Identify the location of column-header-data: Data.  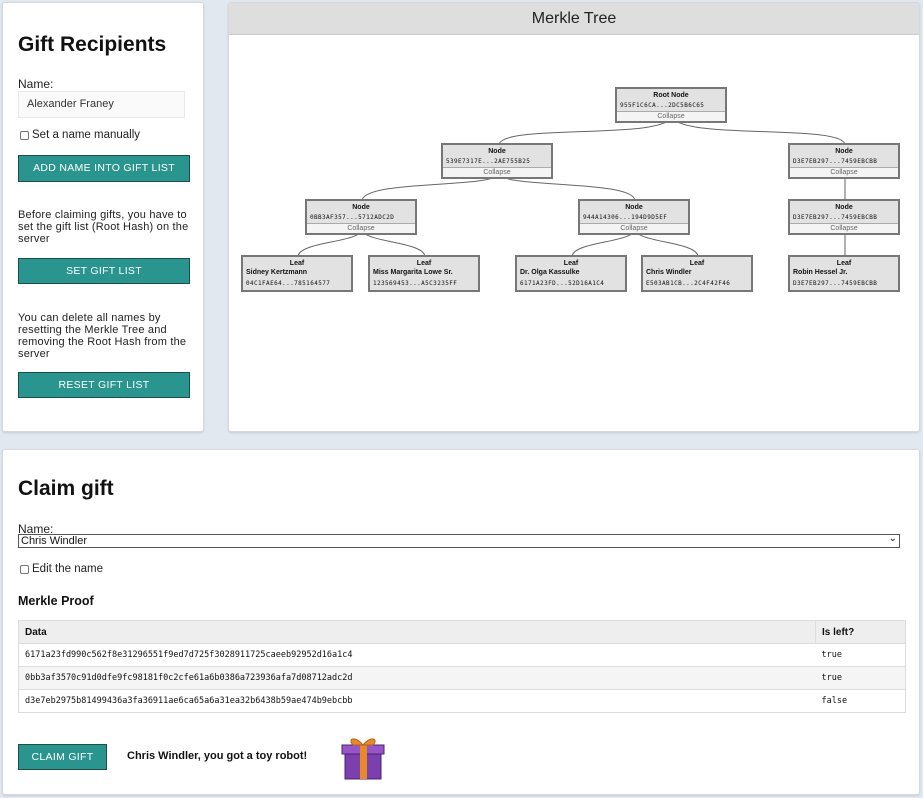
(417, 632).